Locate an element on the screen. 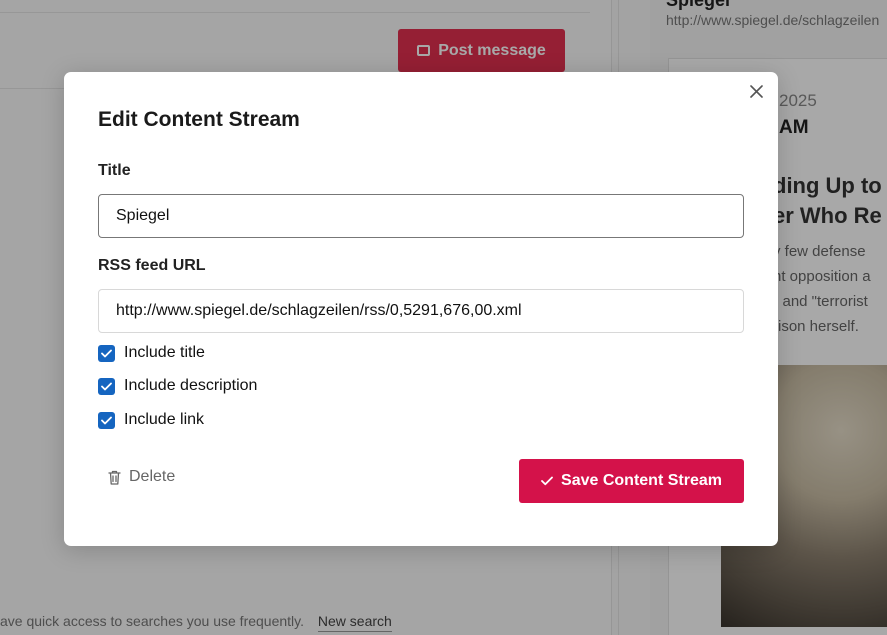 Image resolution: width=887 pixels, height=635 pixels. include-description-checkbox is located at coordinates (106, 386).